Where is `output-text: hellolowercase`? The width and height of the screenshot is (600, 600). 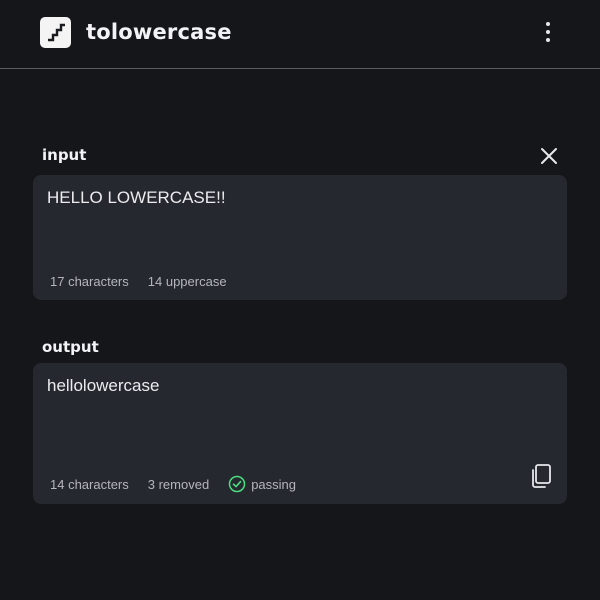 output-text: hellolowercase is located at coordinates (103, 385).